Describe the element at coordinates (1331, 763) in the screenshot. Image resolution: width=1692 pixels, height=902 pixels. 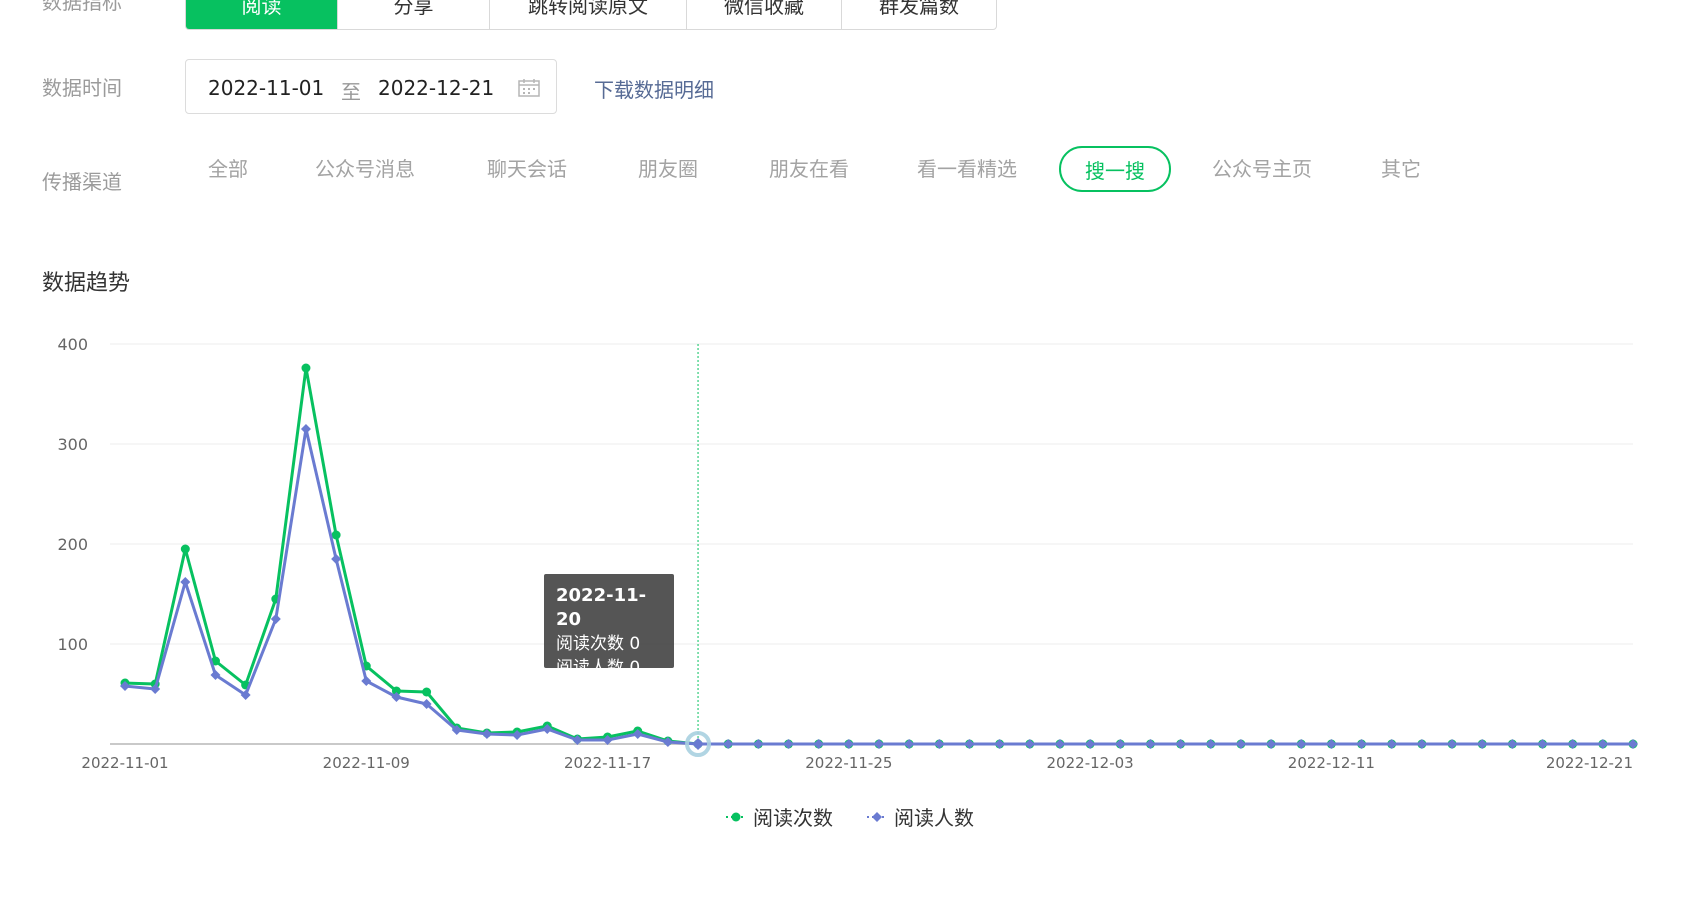
I see `x-tick-label: 2022-12-11` at that location.